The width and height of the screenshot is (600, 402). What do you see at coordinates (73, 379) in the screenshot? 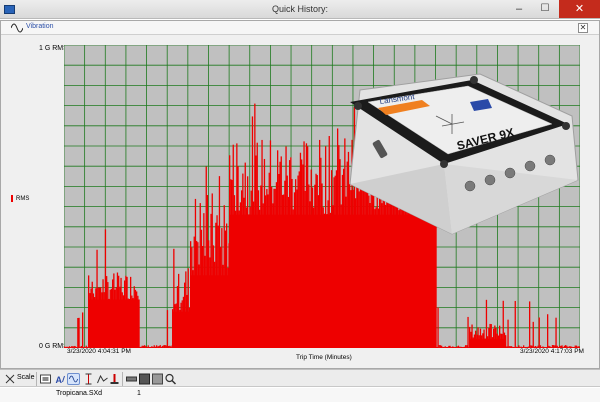
I see `waveform-icon` at bounding box center [73, 379].